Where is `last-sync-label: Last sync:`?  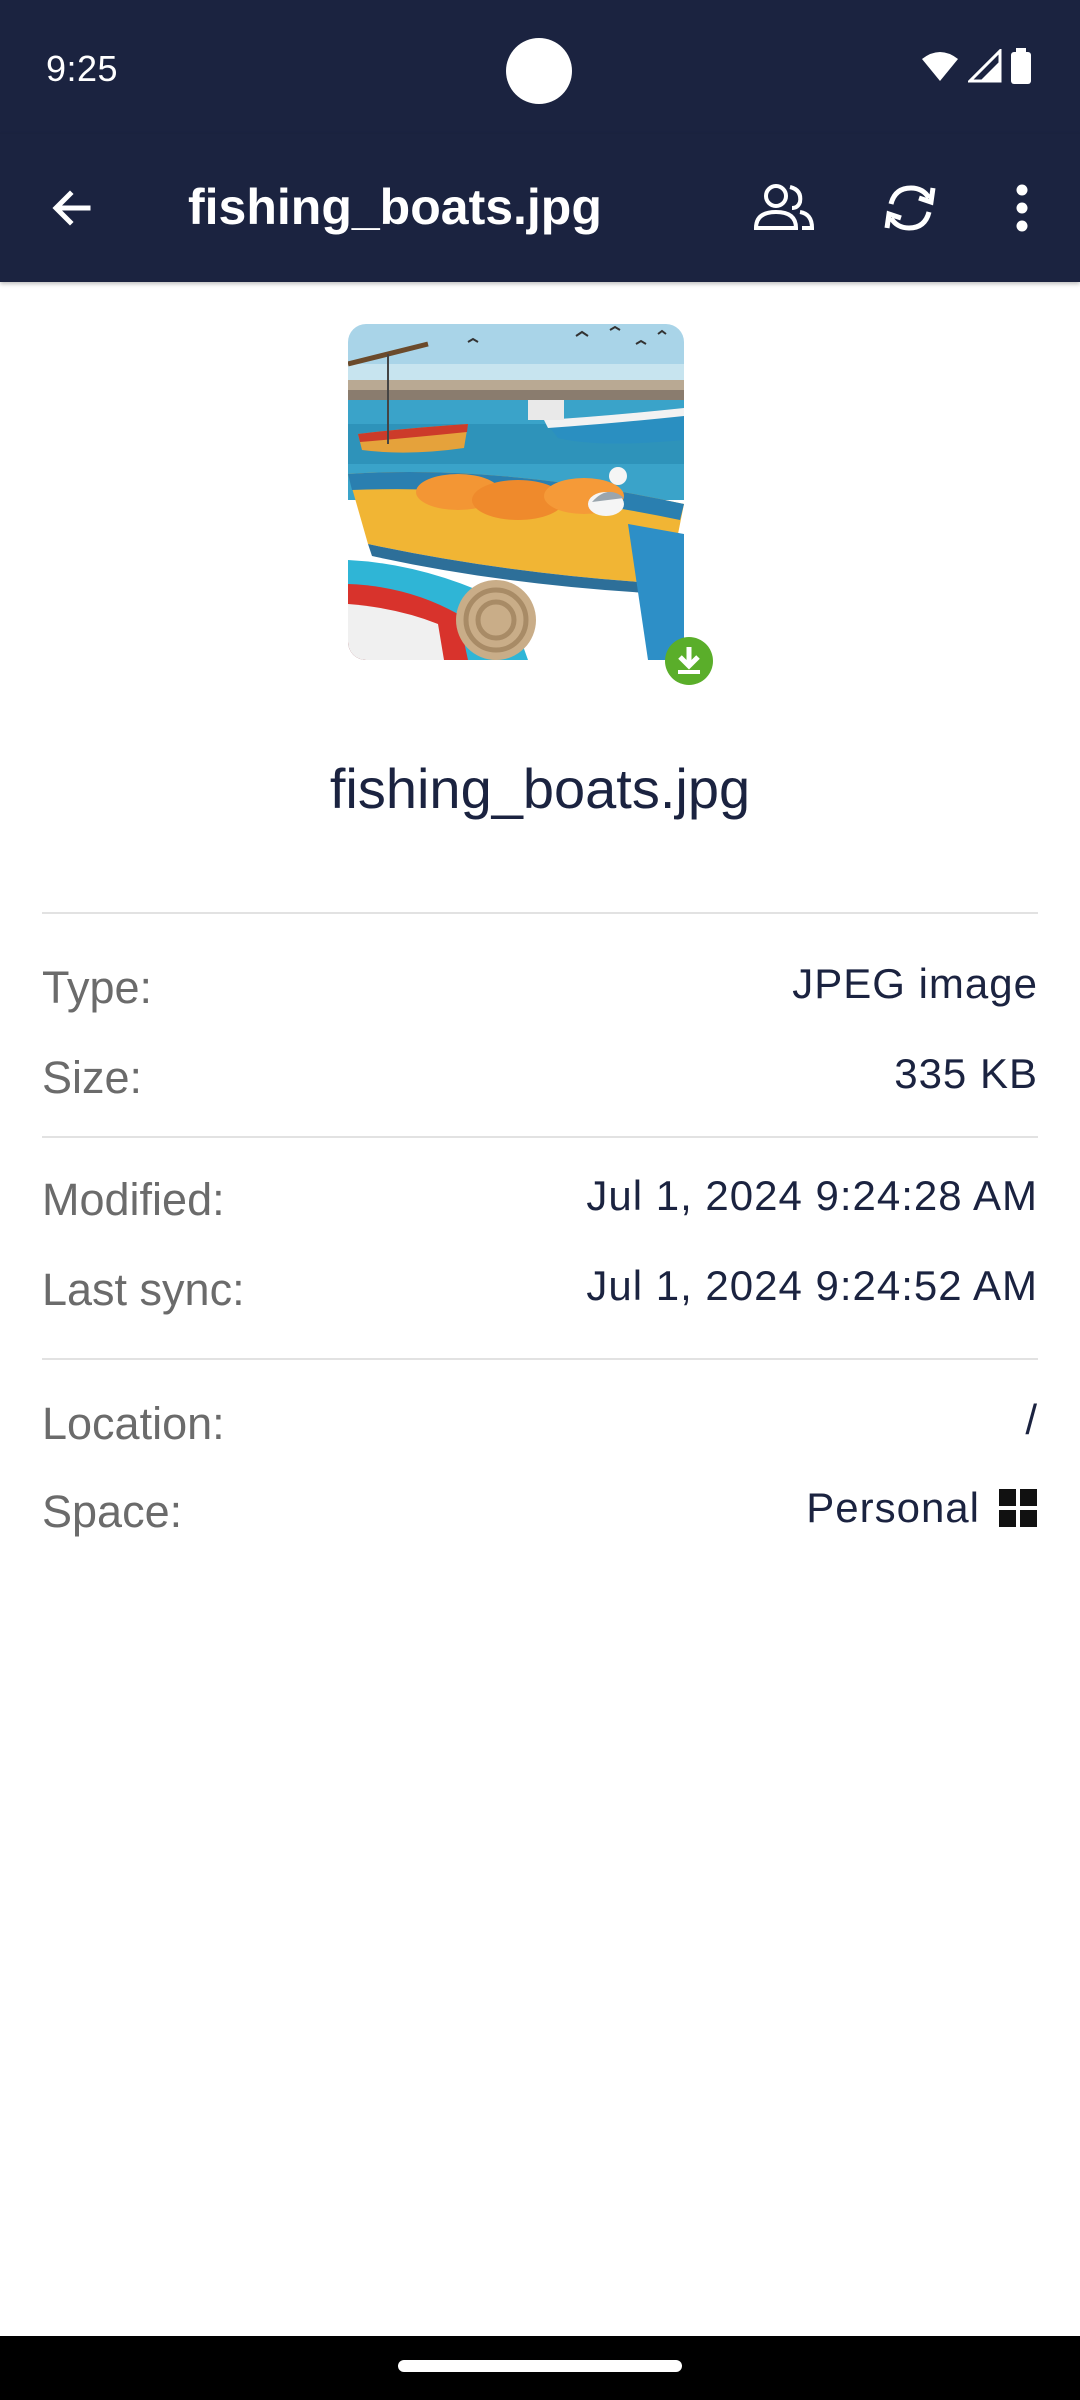
last-sync-label: Last sync: is located at coordinates (143, 1289).